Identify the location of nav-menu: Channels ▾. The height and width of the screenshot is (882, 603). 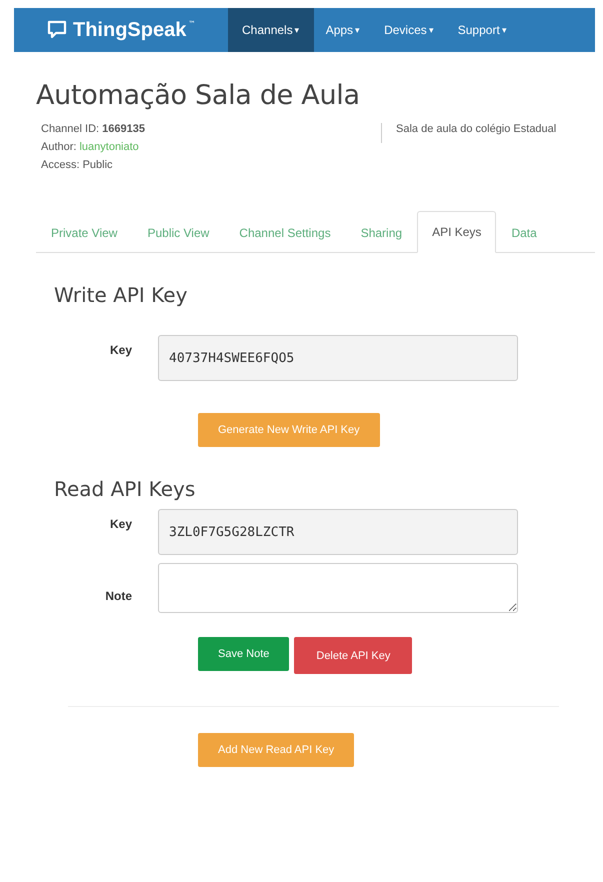
(271, 30).